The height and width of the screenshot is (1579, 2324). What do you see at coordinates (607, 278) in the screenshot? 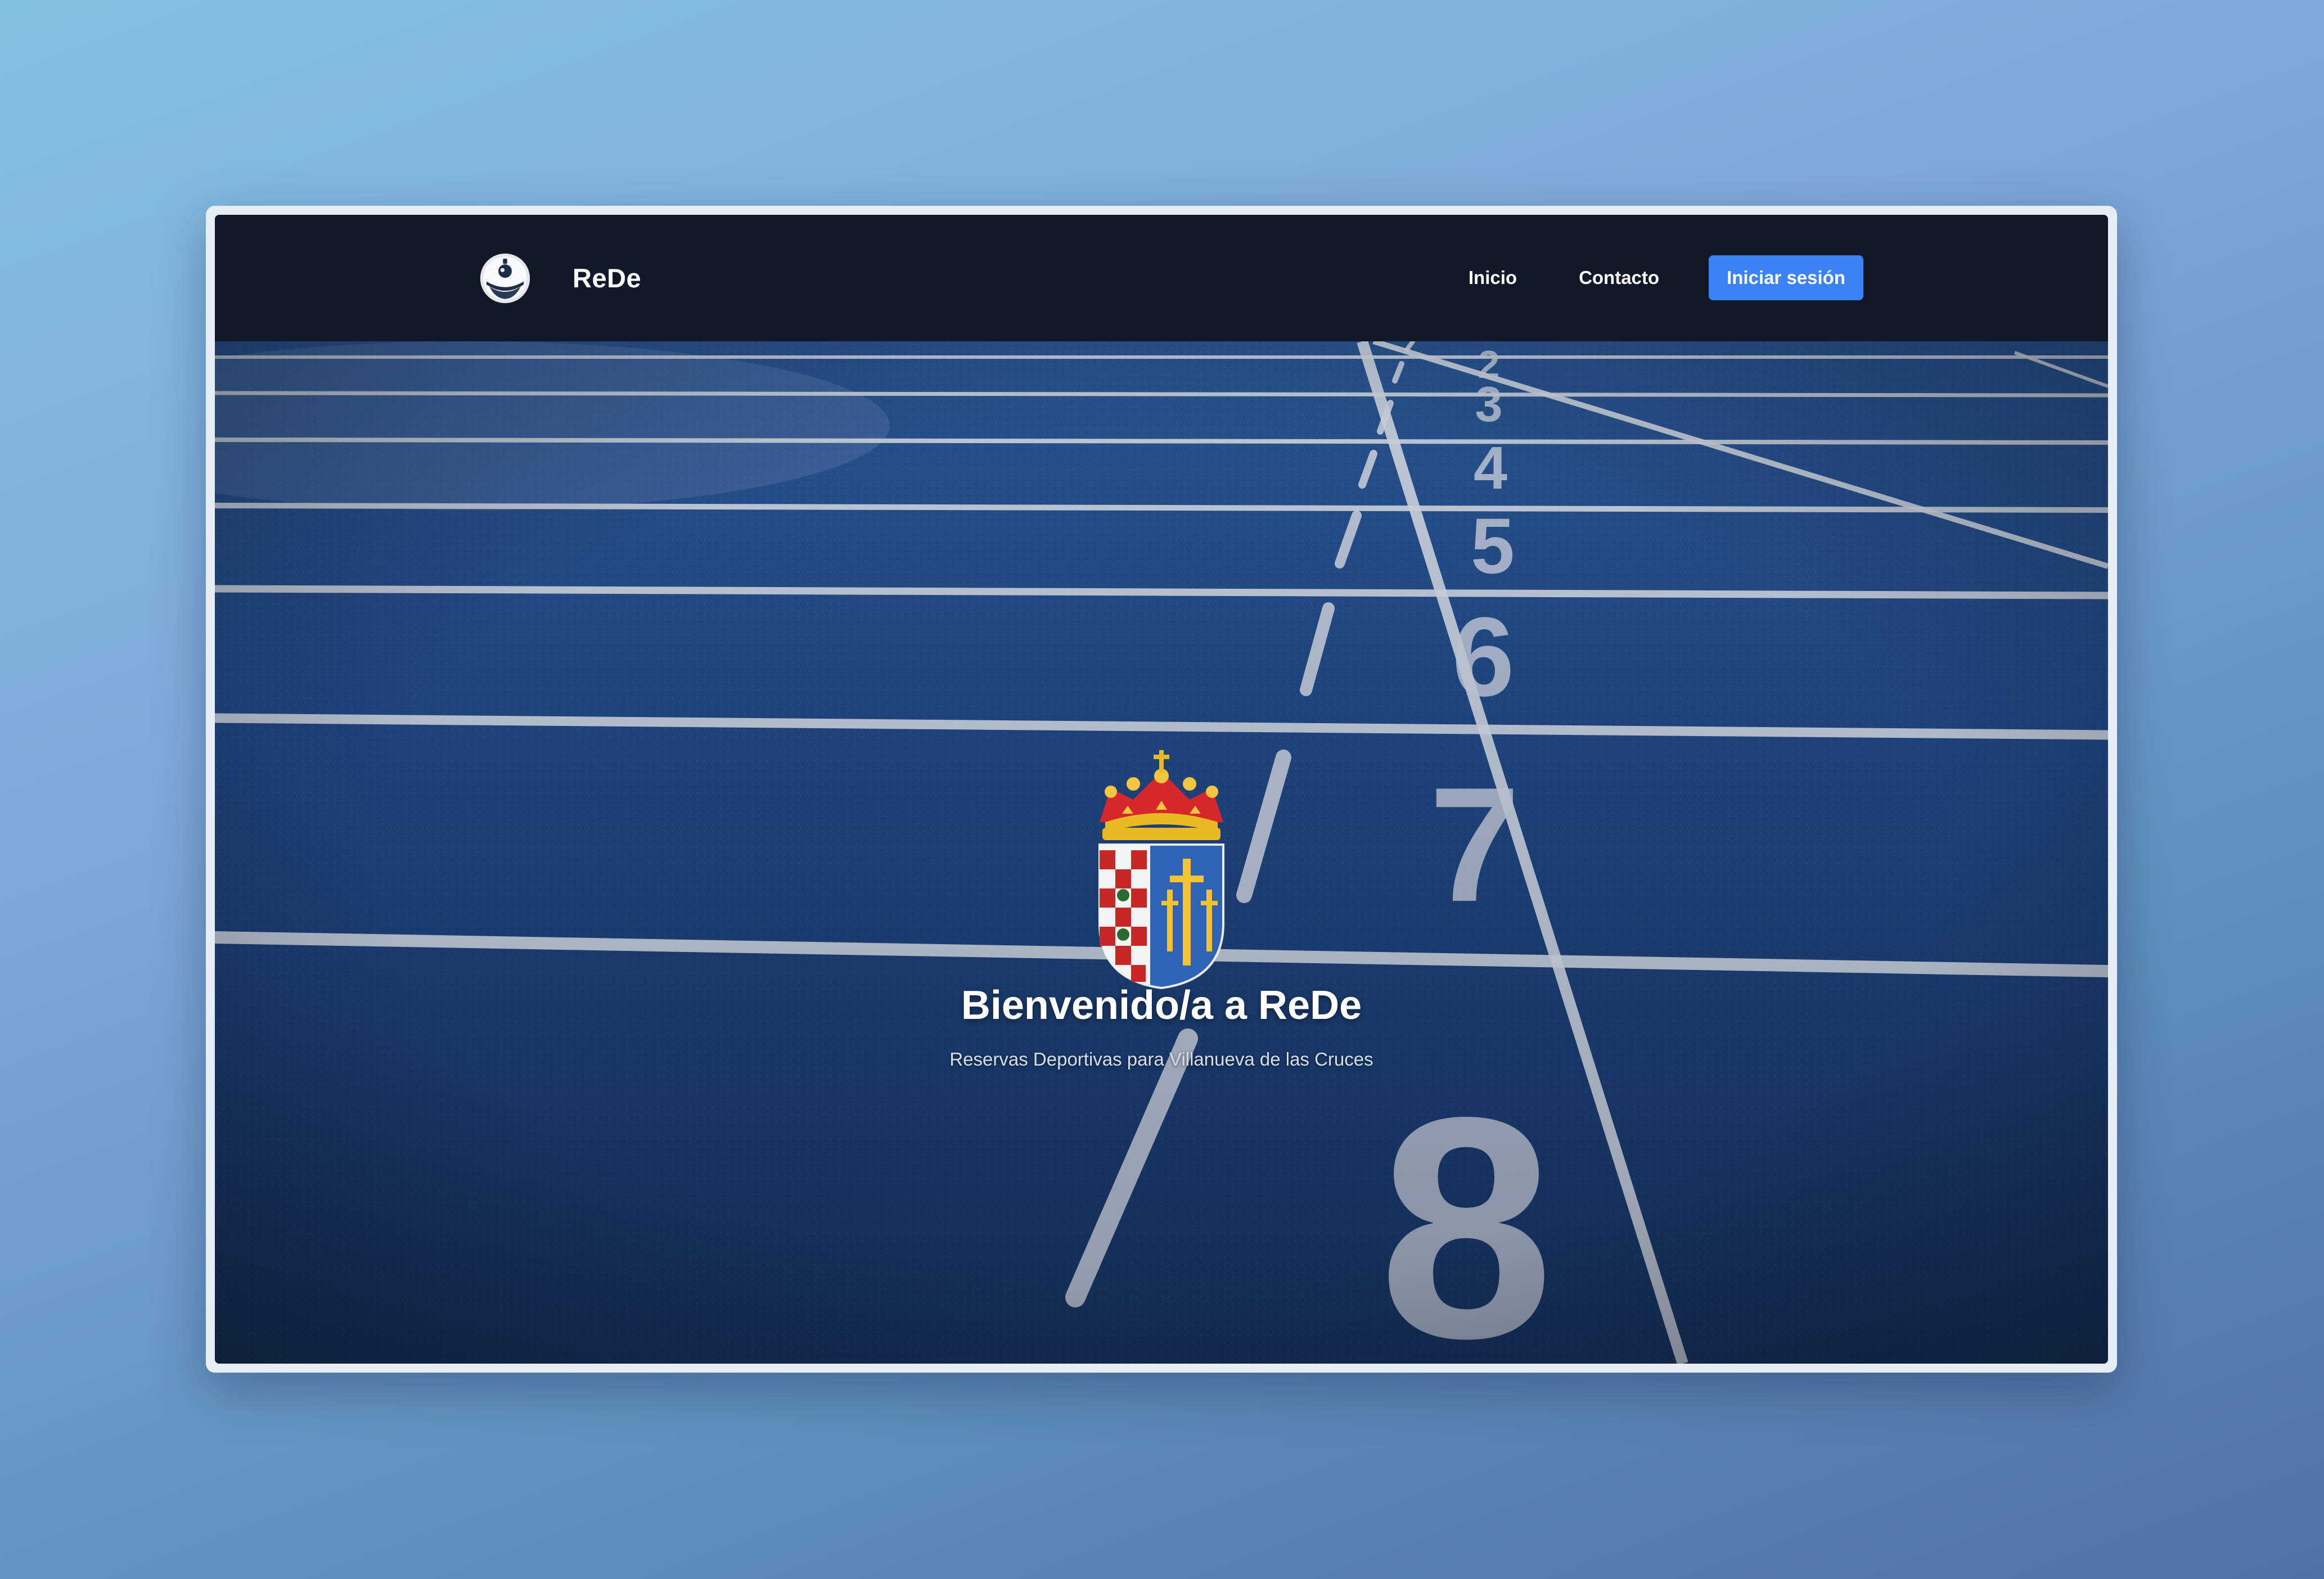
I see `brand-name: ReDe` at bounding box center [607, 278].